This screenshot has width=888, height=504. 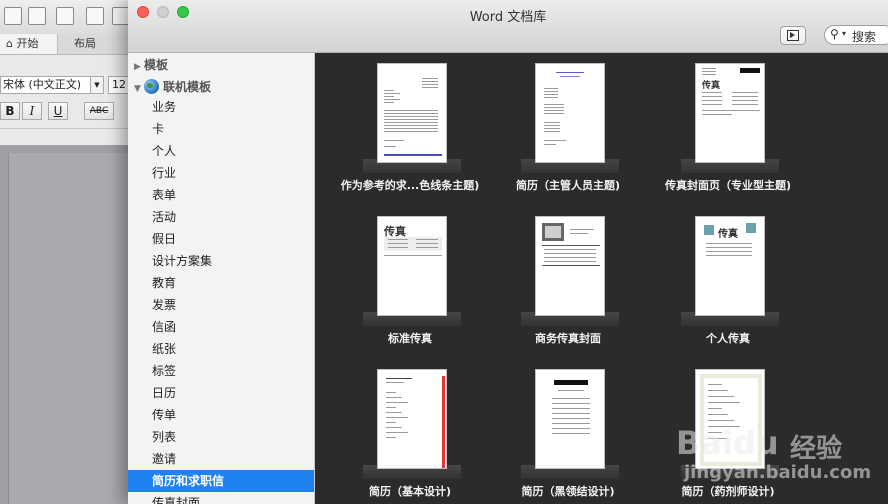 I want to click on sidebar-item: 业务, so click(x=221, y=107).